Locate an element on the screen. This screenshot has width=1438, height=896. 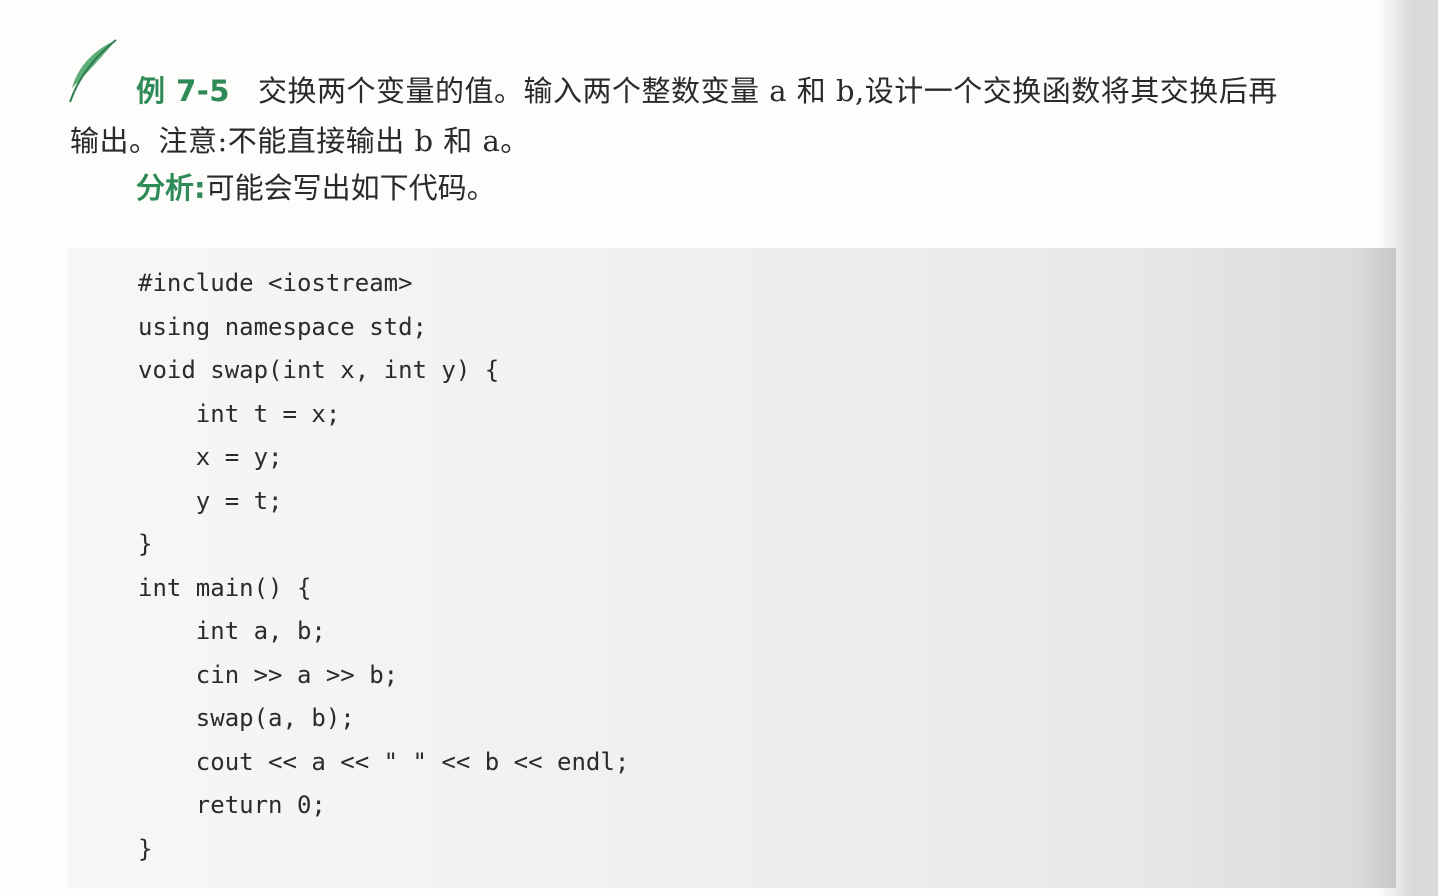
code-line: #include <iostream> is located at coordinates (275, 283).